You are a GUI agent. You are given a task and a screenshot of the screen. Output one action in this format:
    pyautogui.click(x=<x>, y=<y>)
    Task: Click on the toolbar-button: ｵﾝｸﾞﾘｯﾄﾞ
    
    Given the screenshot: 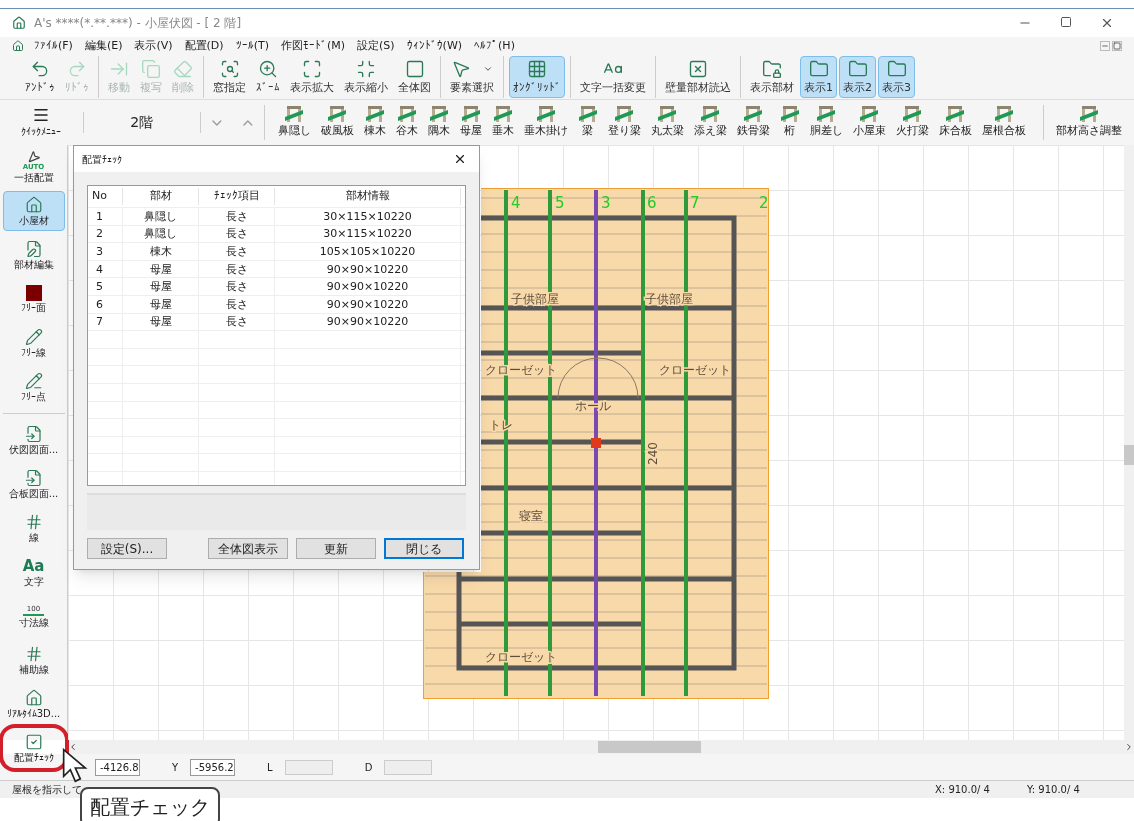 What is the action you would take?
    pyautogui.click(x=537, y=77)
    